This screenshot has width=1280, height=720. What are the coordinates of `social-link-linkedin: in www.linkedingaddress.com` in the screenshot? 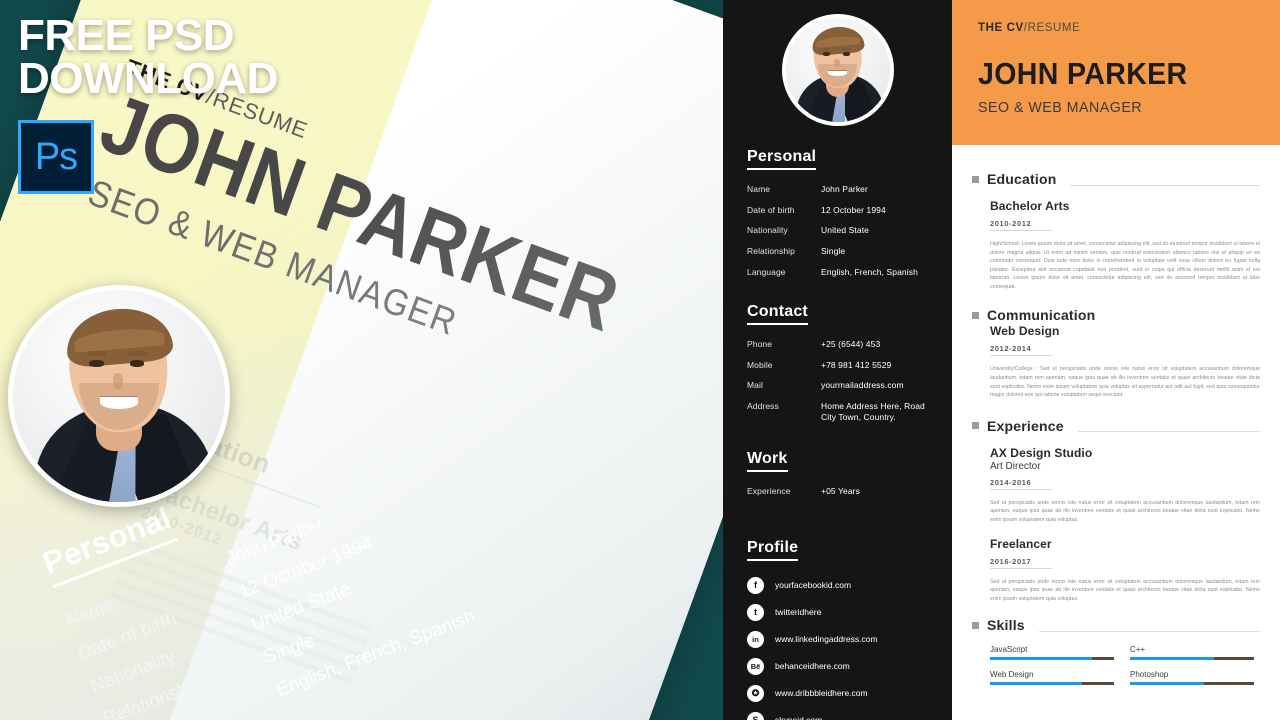 It's located at (837, 639).